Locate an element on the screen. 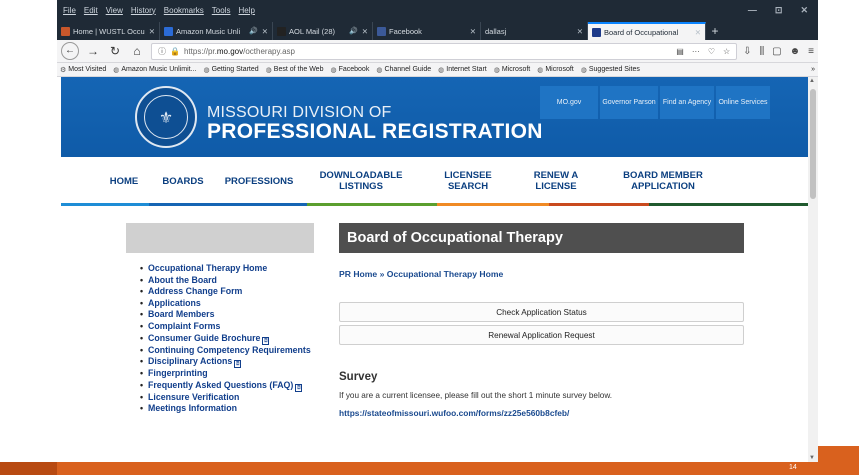 The image size is (859, 475). breadcrumb-home-link: PR Home is located at coordinates (358, 274).